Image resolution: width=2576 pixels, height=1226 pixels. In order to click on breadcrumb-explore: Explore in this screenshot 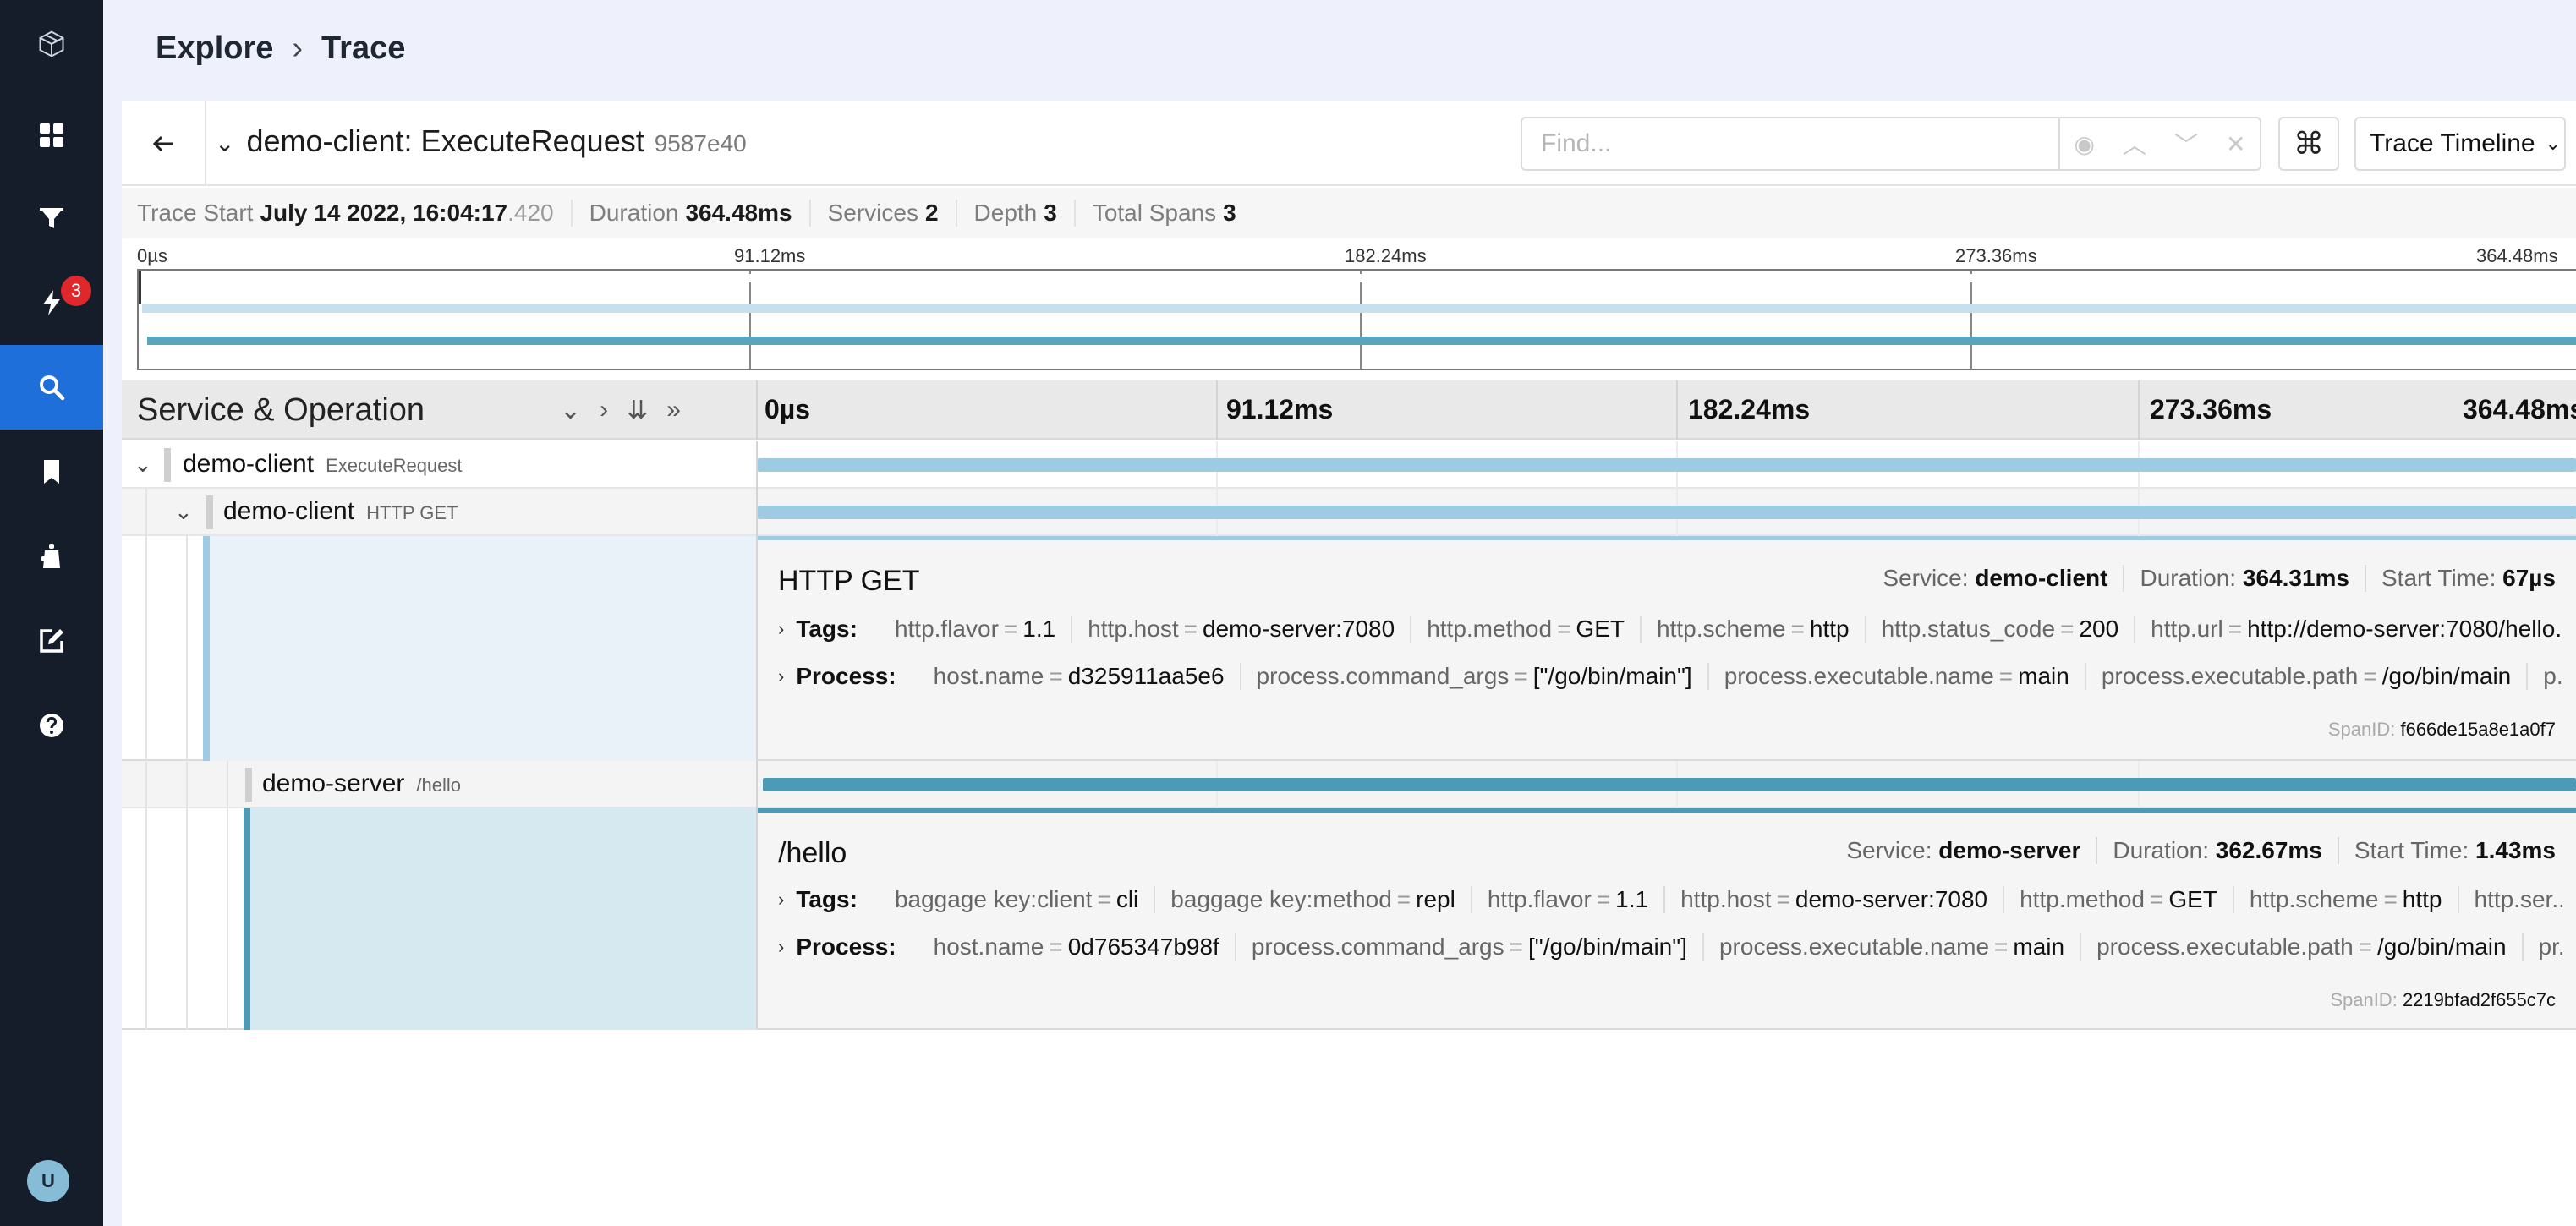, I will do `click(214, 48)`.